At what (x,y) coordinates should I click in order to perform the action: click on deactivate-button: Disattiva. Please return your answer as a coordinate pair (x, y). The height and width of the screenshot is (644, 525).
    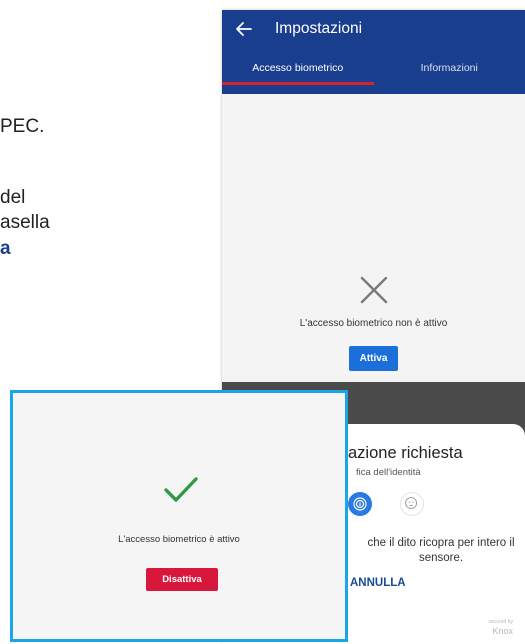
    Looking at the image, I should click on (182, 579).